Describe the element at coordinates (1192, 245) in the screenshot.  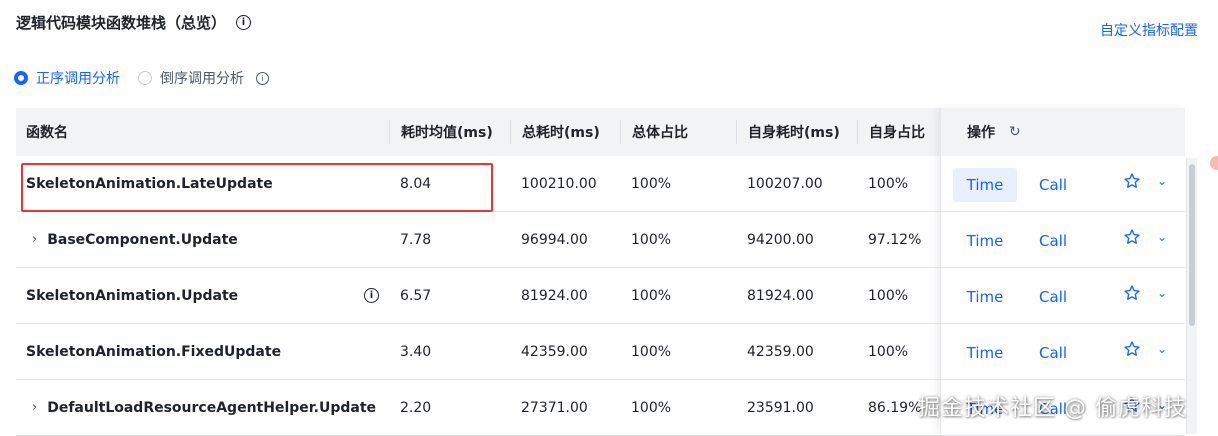
I see `scrollbar-thumb` at that location.